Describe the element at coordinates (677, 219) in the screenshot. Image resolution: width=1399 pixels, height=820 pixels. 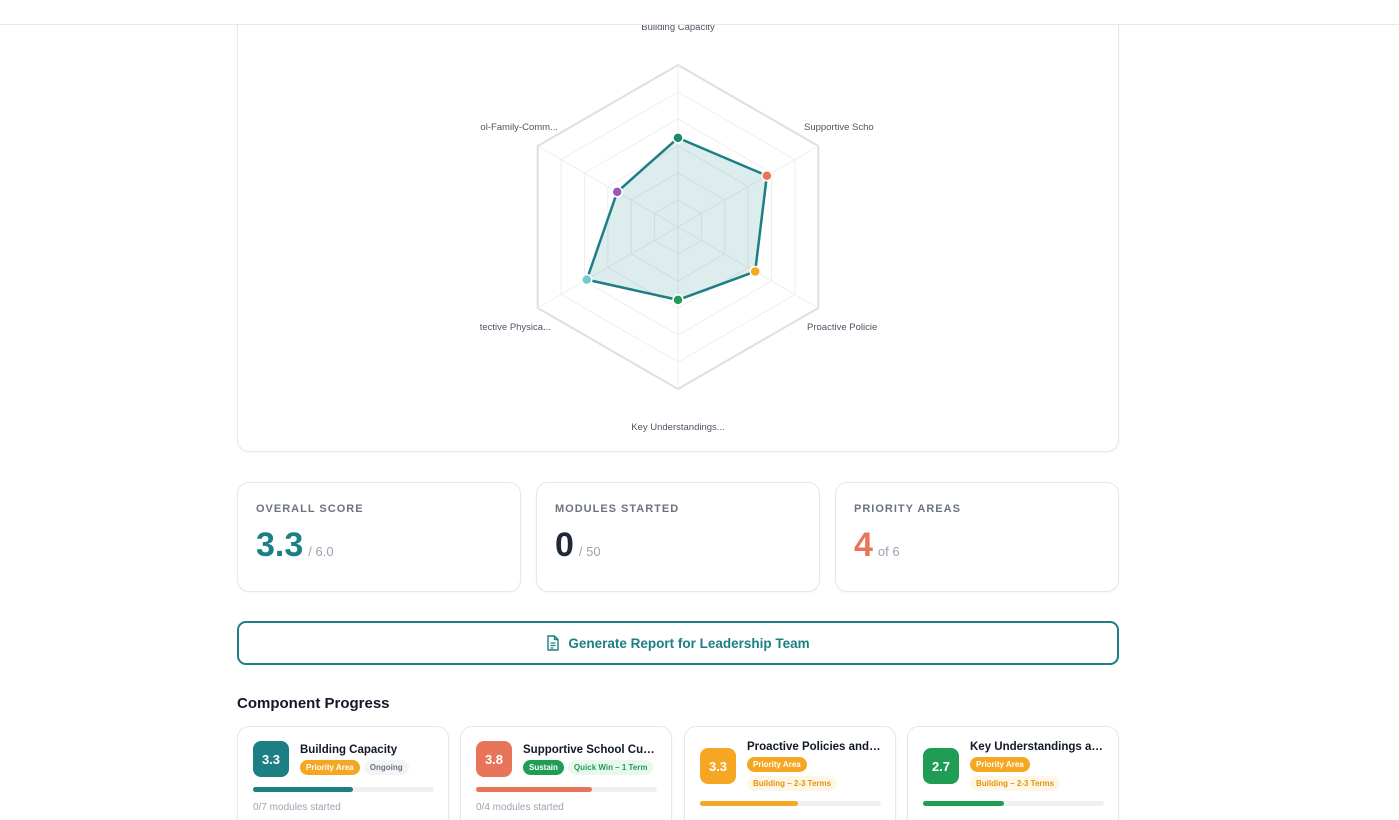
I see `radar-series-area` at that location.